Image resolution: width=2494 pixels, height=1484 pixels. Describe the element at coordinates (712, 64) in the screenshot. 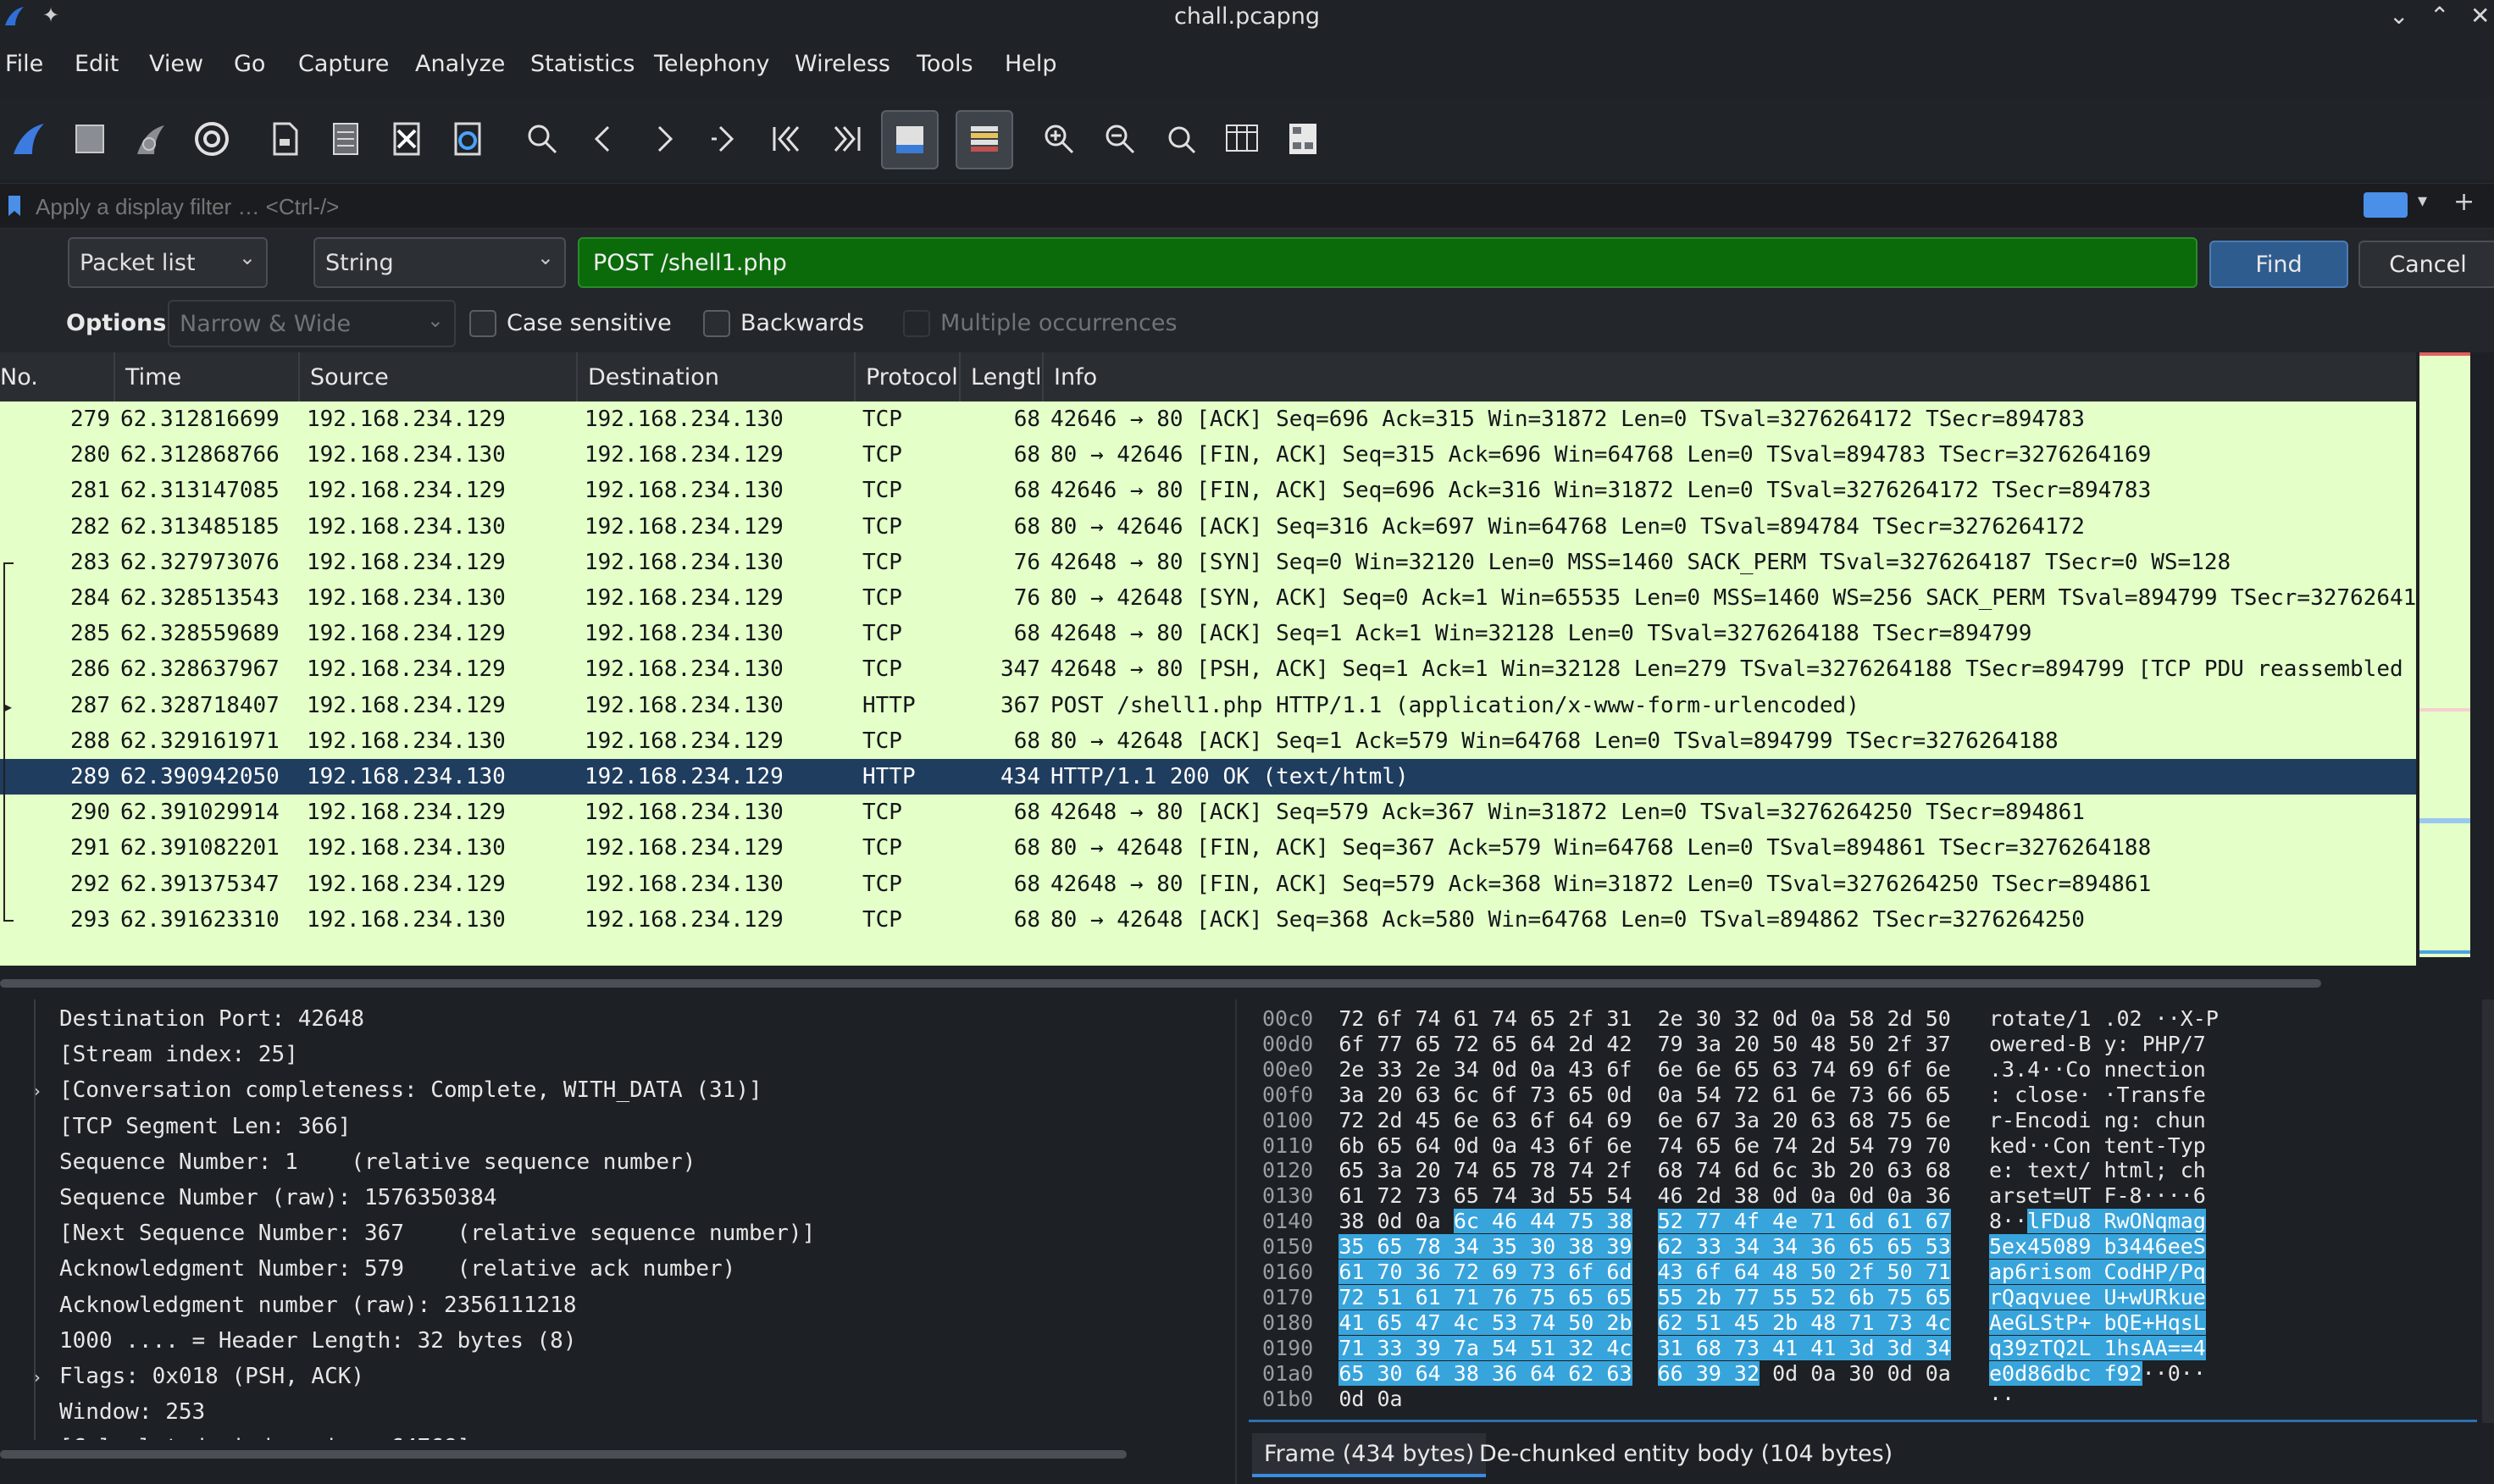

I see `menu-telephony: Telephony` at that location.